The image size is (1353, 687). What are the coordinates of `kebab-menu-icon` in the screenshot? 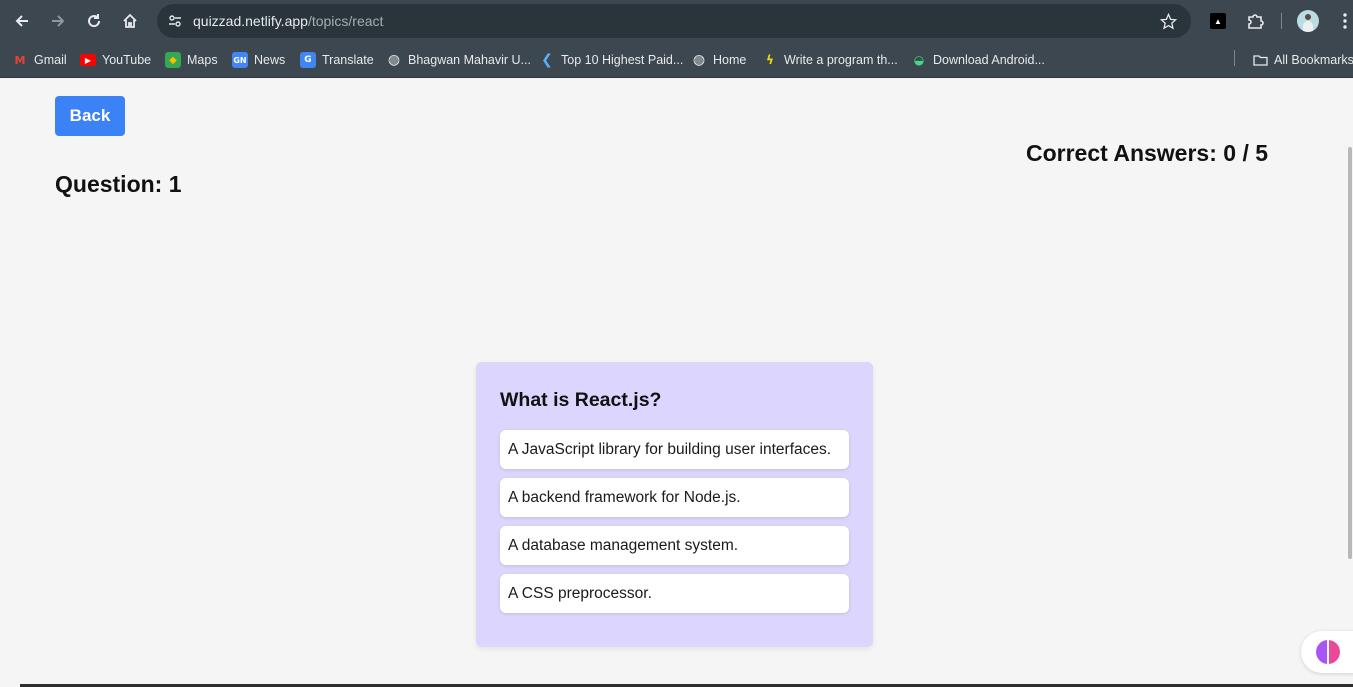 It's located at (1343, 21).